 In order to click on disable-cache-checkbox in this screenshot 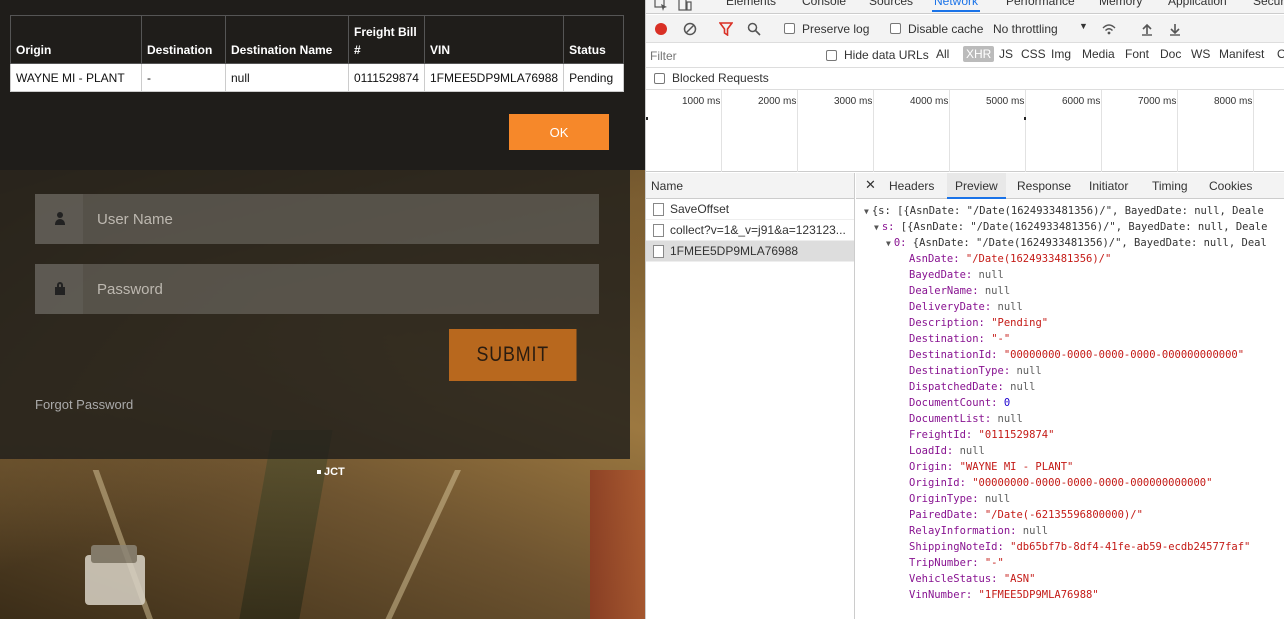, I will do `click(895, 28)`.